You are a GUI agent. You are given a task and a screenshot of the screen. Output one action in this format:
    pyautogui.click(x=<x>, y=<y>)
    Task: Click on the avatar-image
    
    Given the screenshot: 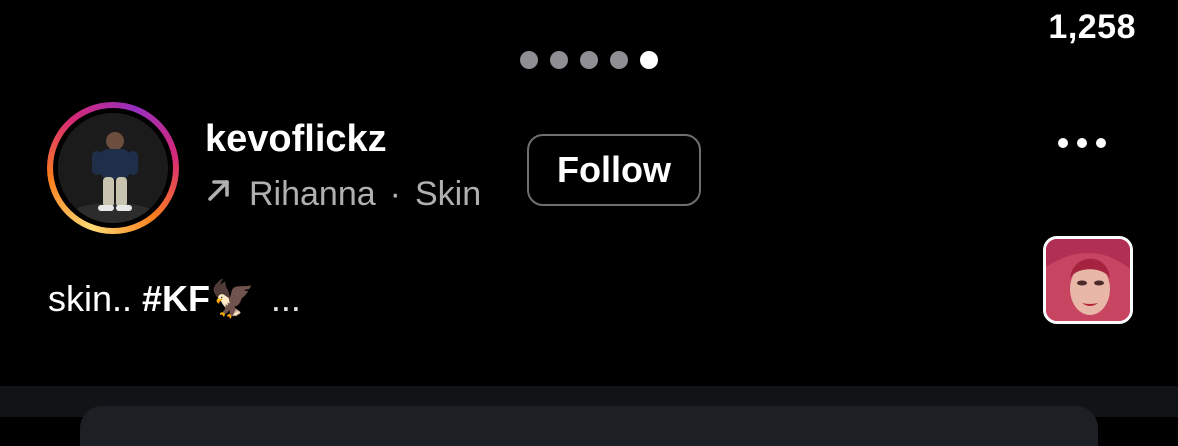 What is the action you would take?
    pyautogui.click(x=113, y=168)
    